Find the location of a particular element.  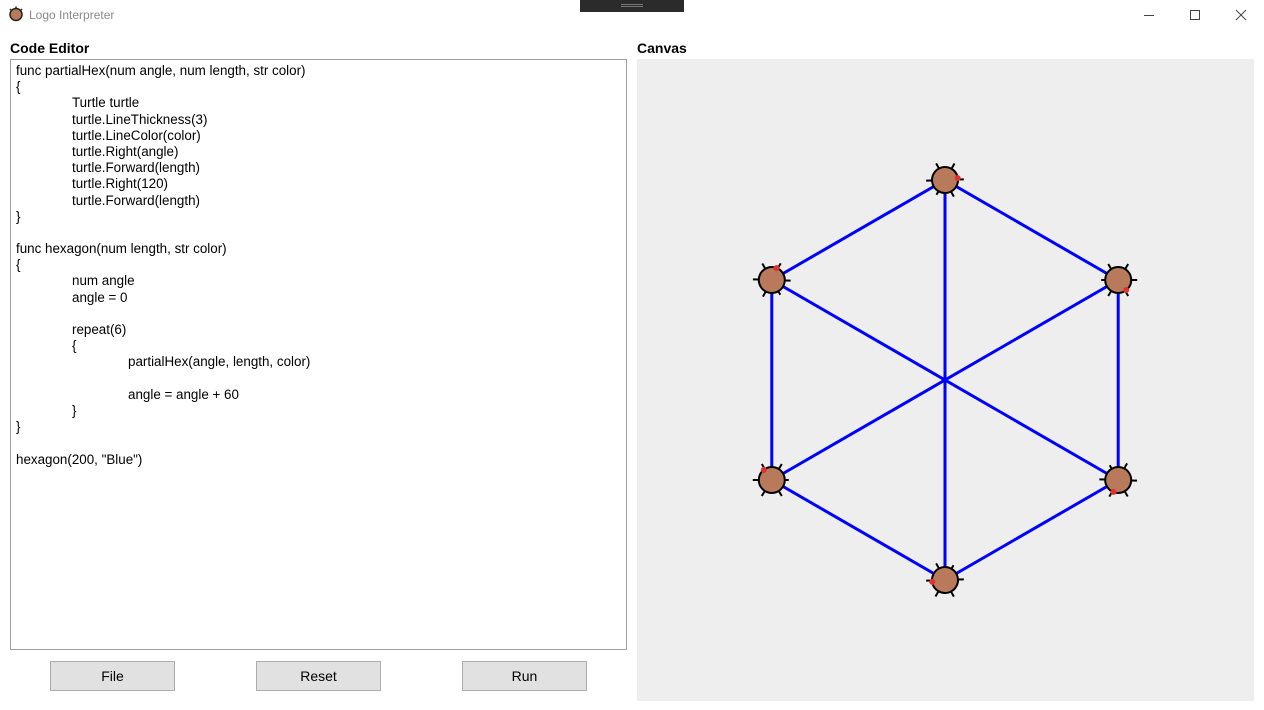

minimize-button is located at coordinates (1149, 15).